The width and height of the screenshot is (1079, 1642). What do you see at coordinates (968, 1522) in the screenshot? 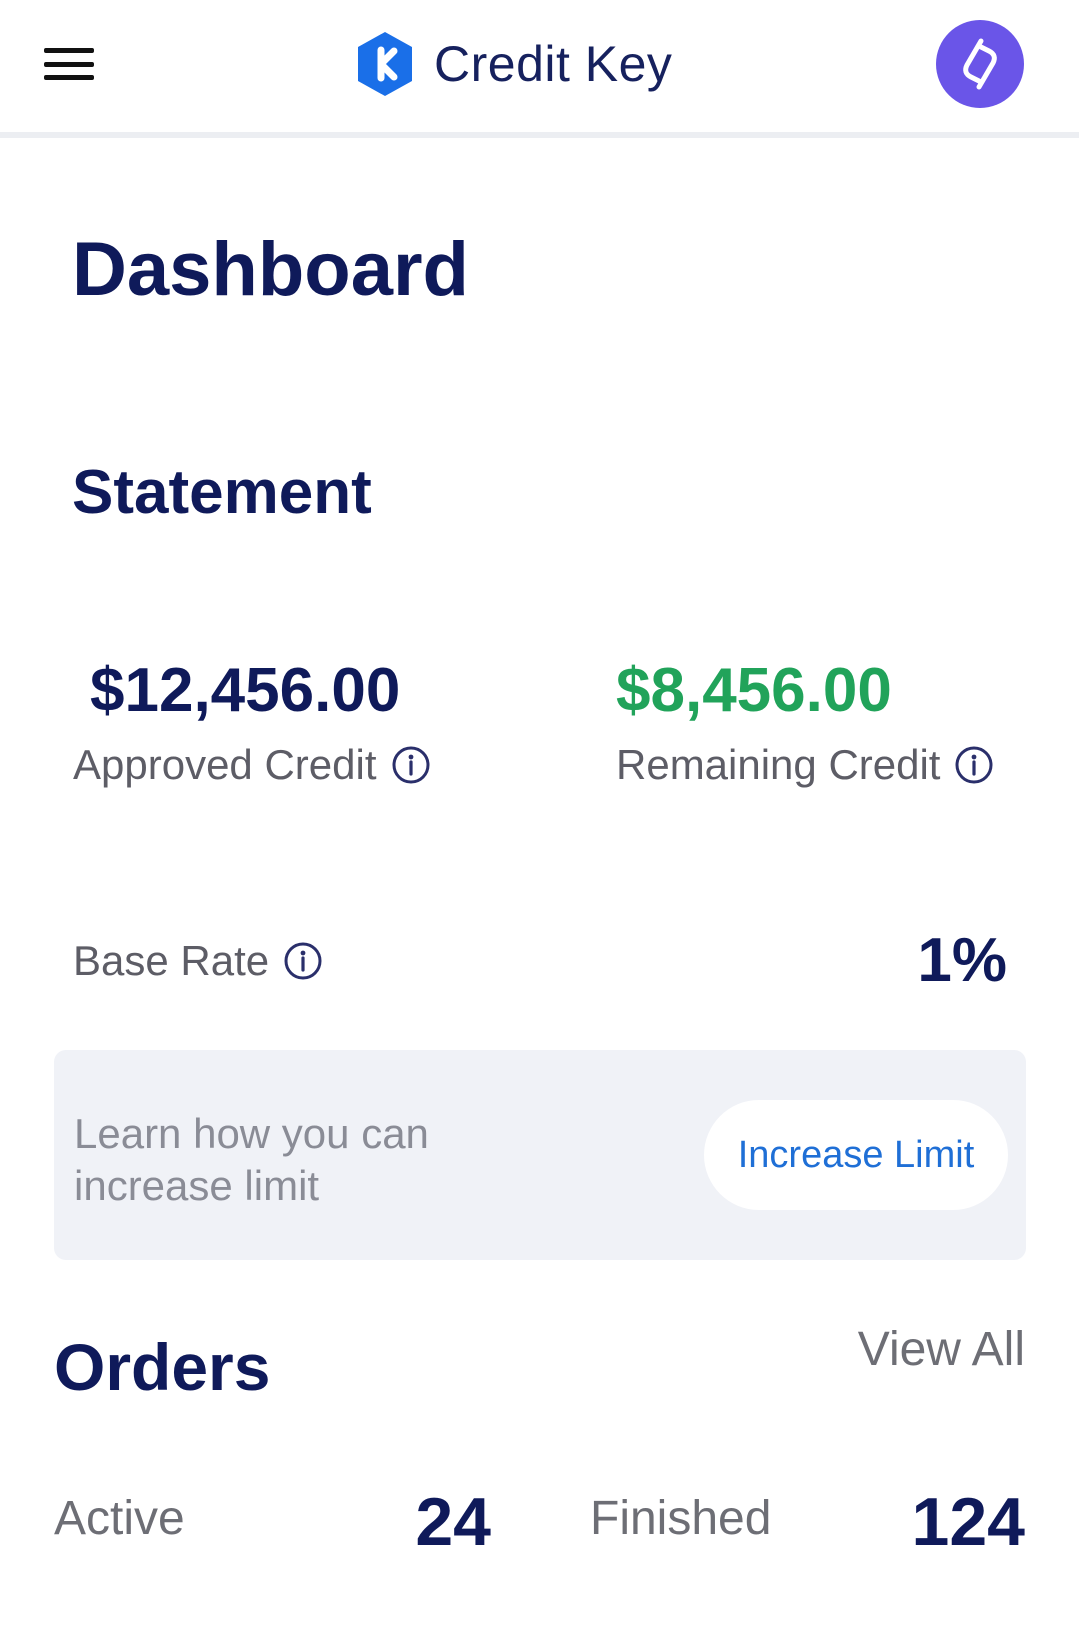
I see `finished-orders-count: 124` at bounding box center [968, 1522].